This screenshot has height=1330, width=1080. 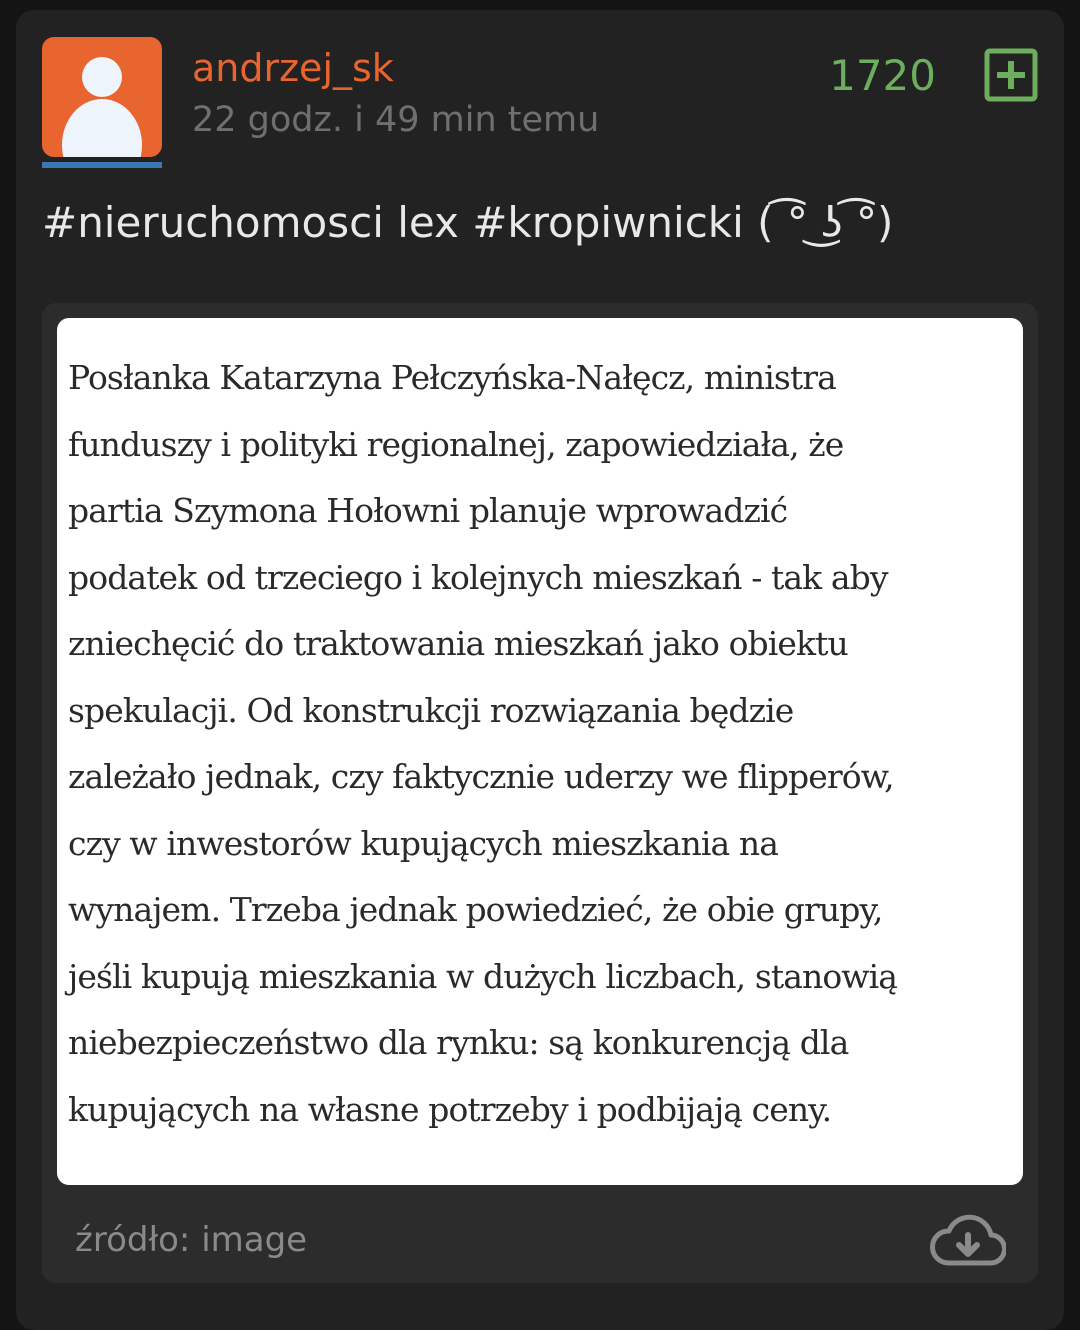 I want to click on avatar, so click(x=102, y=103).